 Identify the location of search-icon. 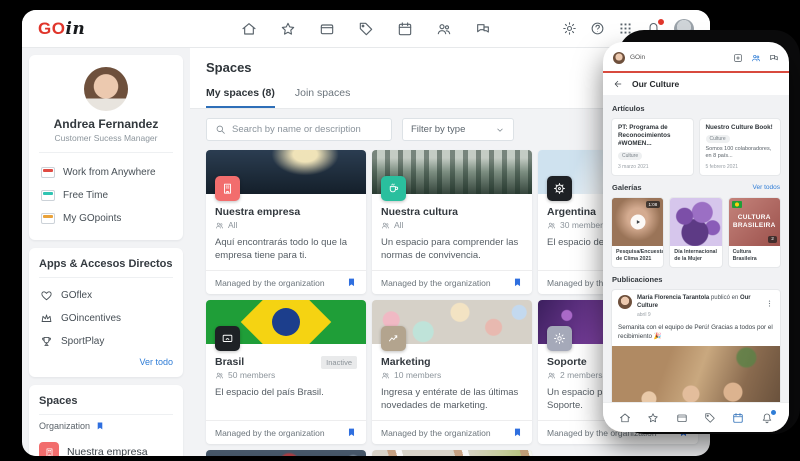
(220, 129).